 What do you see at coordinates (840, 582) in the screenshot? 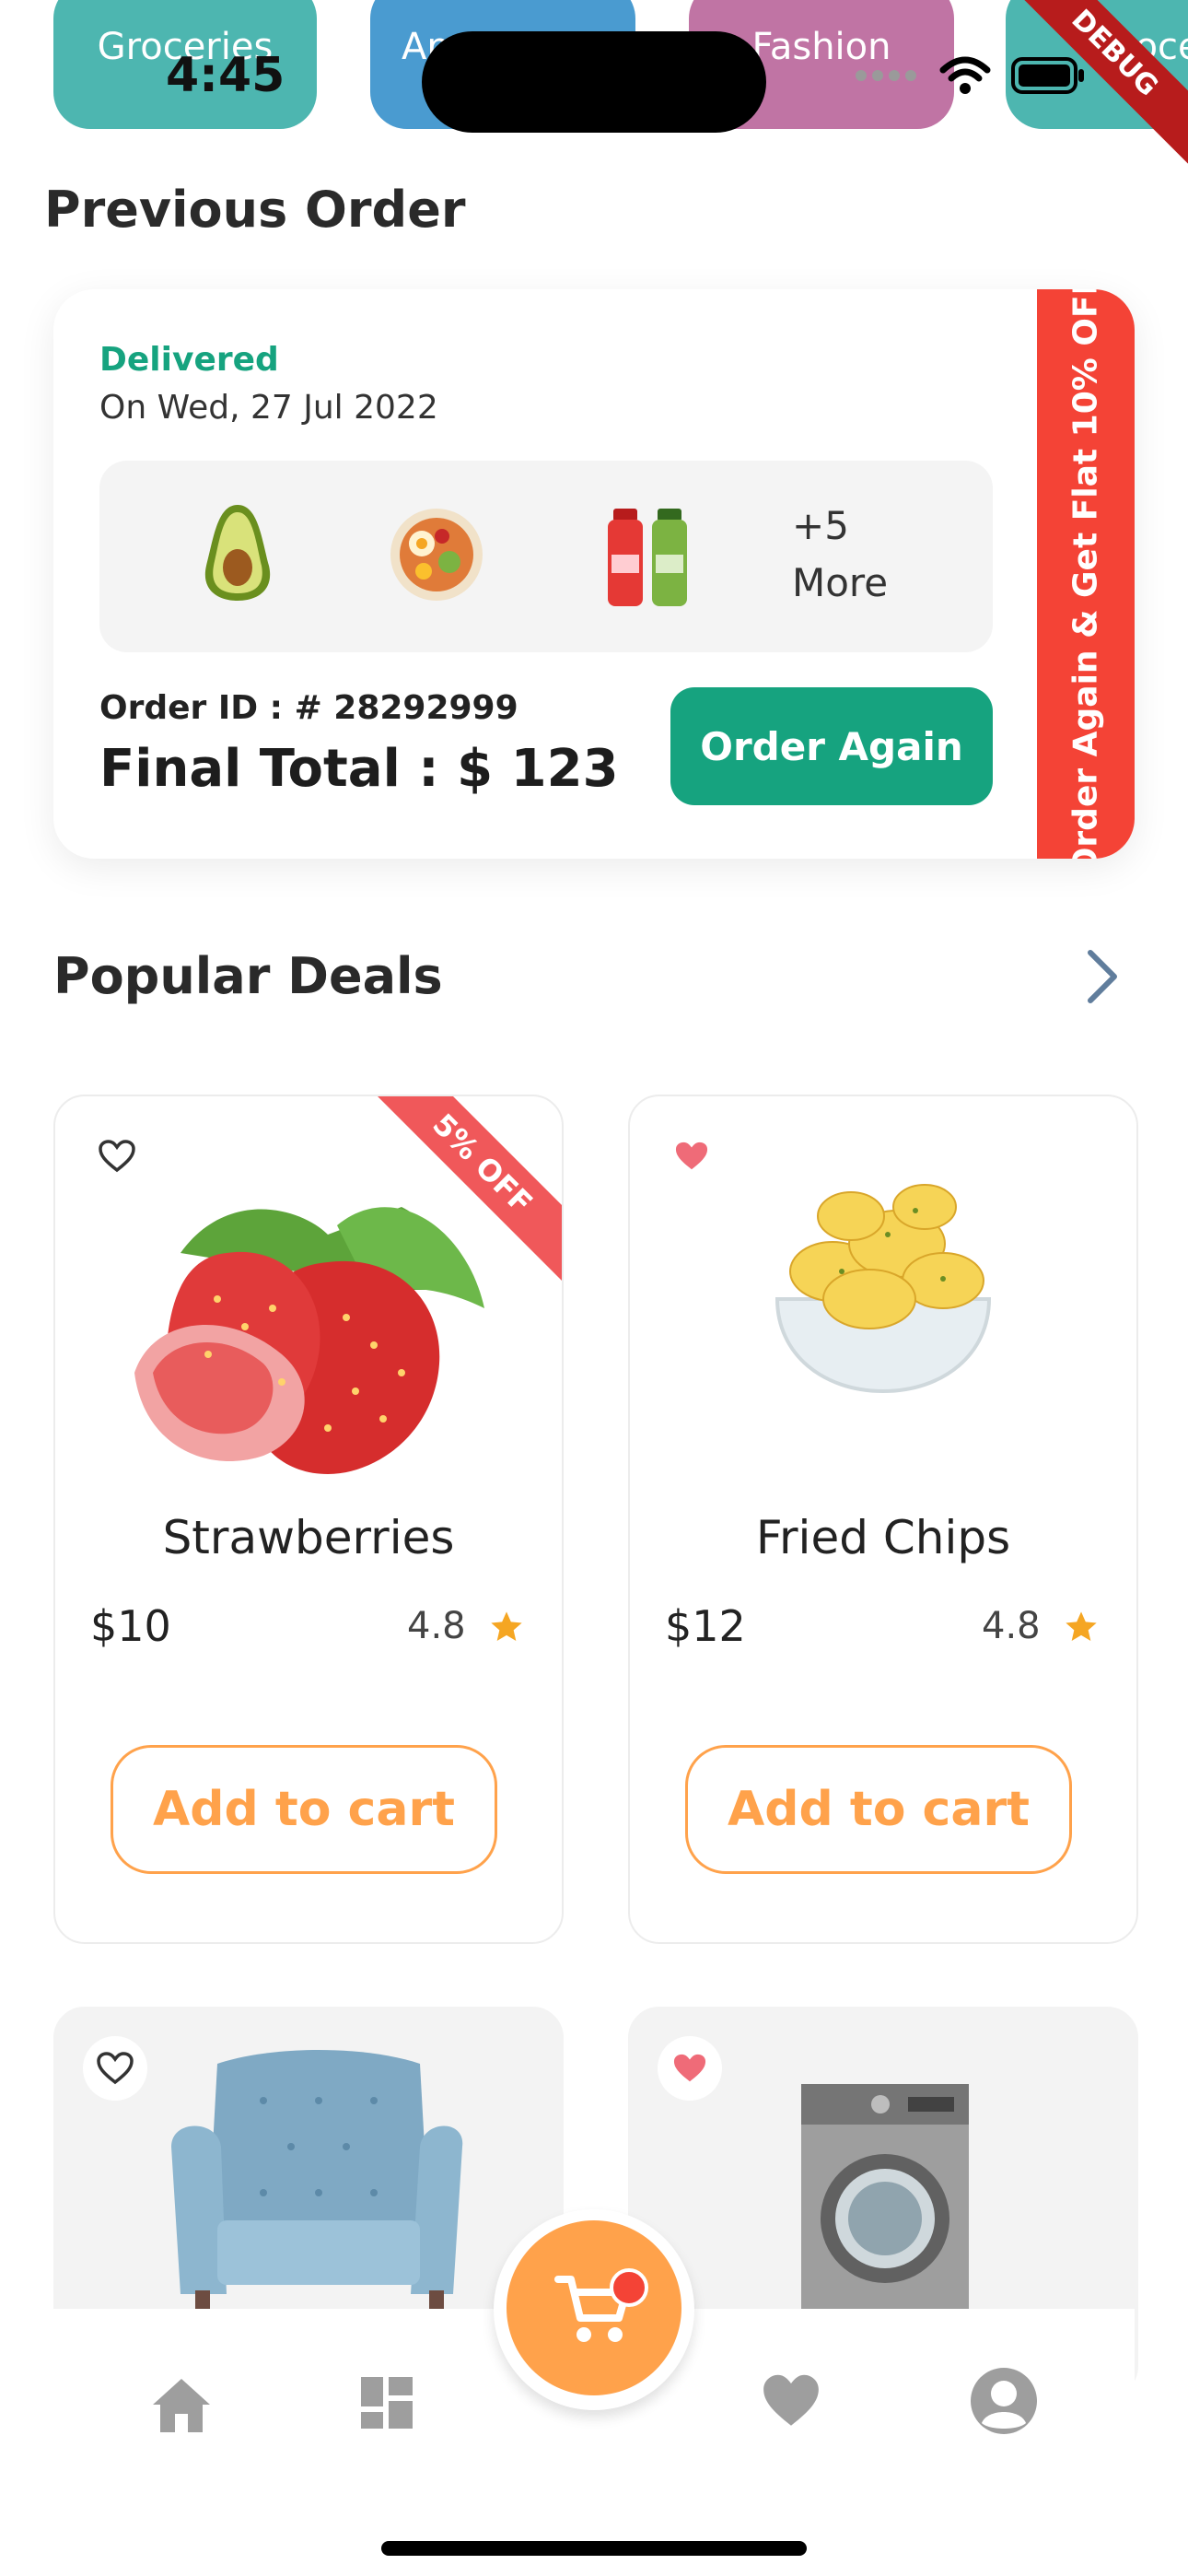
I see `more-items-label: More` at bounding box center [840, 582].